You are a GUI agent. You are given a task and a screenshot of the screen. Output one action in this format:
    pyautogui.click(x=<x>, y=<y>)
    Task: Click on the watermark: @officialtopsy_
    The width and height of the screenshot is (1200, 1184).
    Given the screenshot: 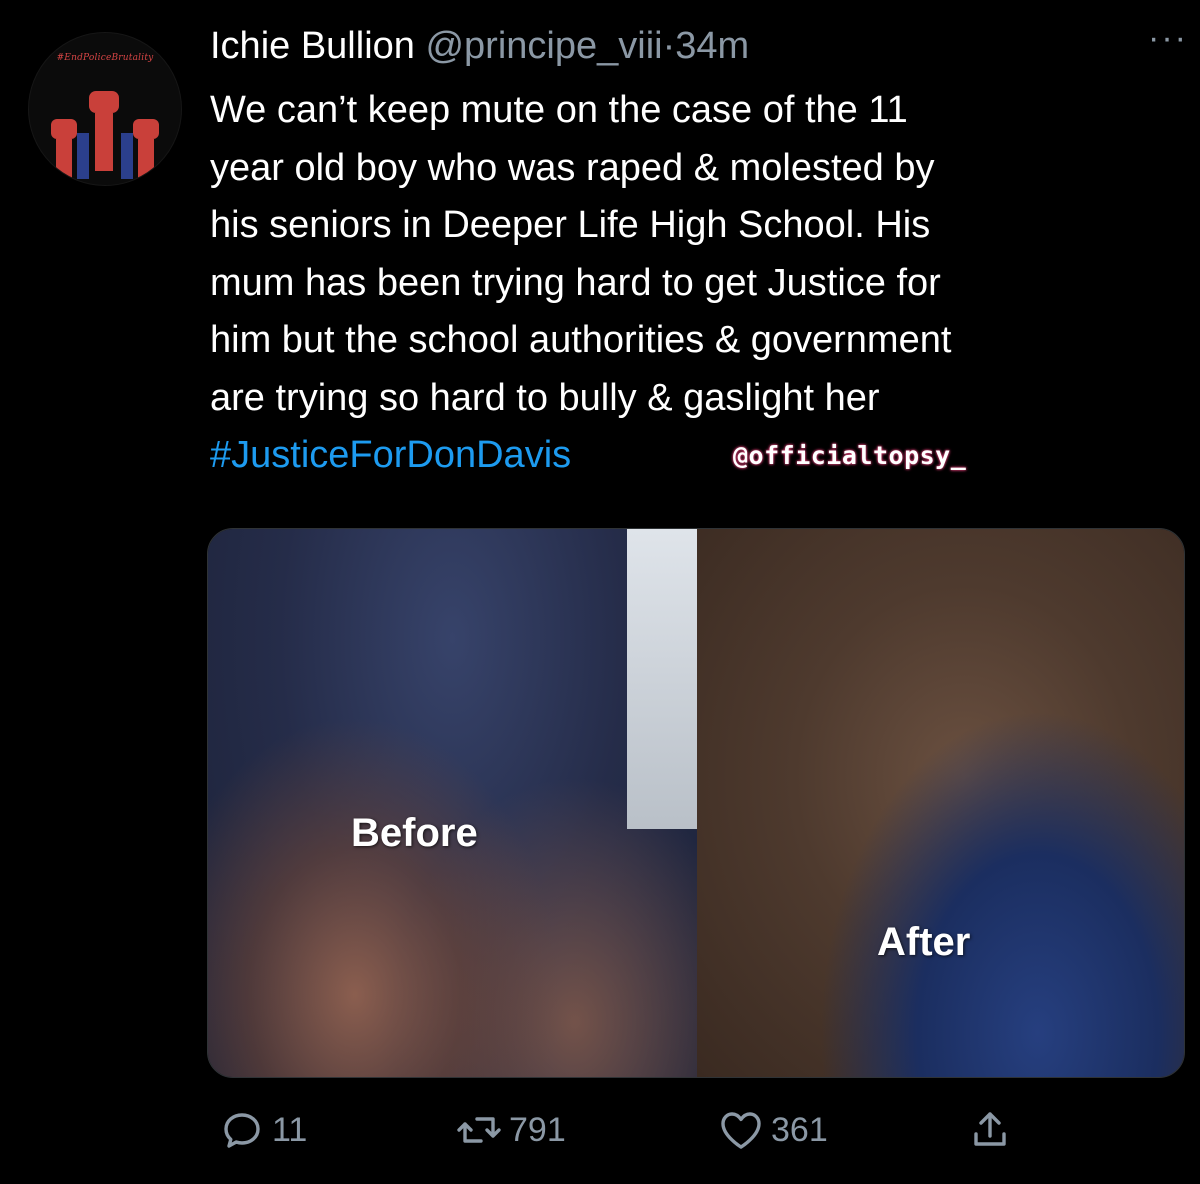 What is the action you would take?
    pyautogui.click(x=850, y=455)
    